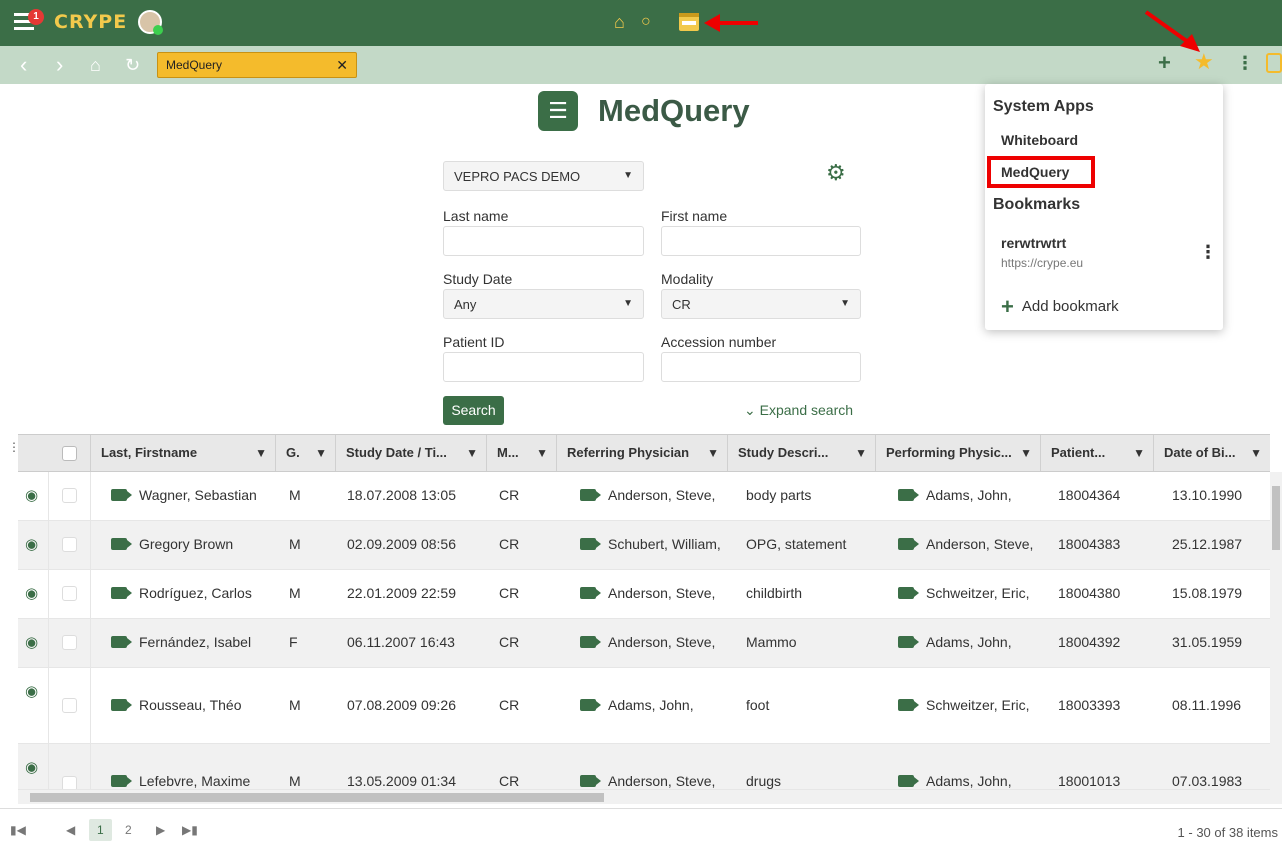 The width and height of the screenshot is (1282, 841). I want to click on last-name-input, so click(543, 241).